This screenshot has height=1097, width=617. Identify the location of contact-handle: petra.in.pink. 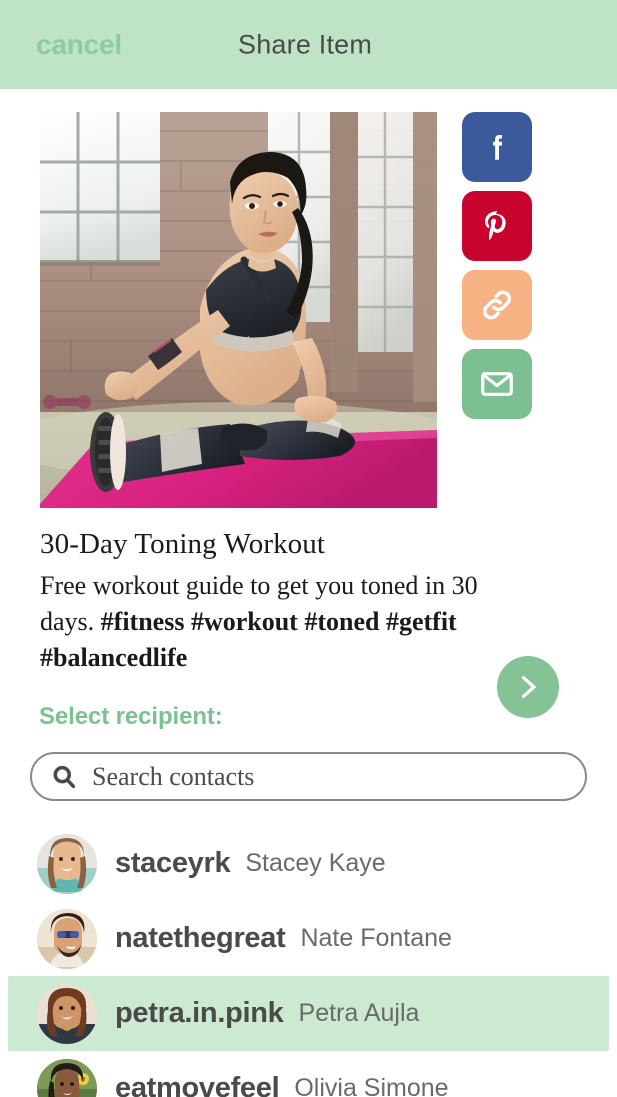
(199, 1013).